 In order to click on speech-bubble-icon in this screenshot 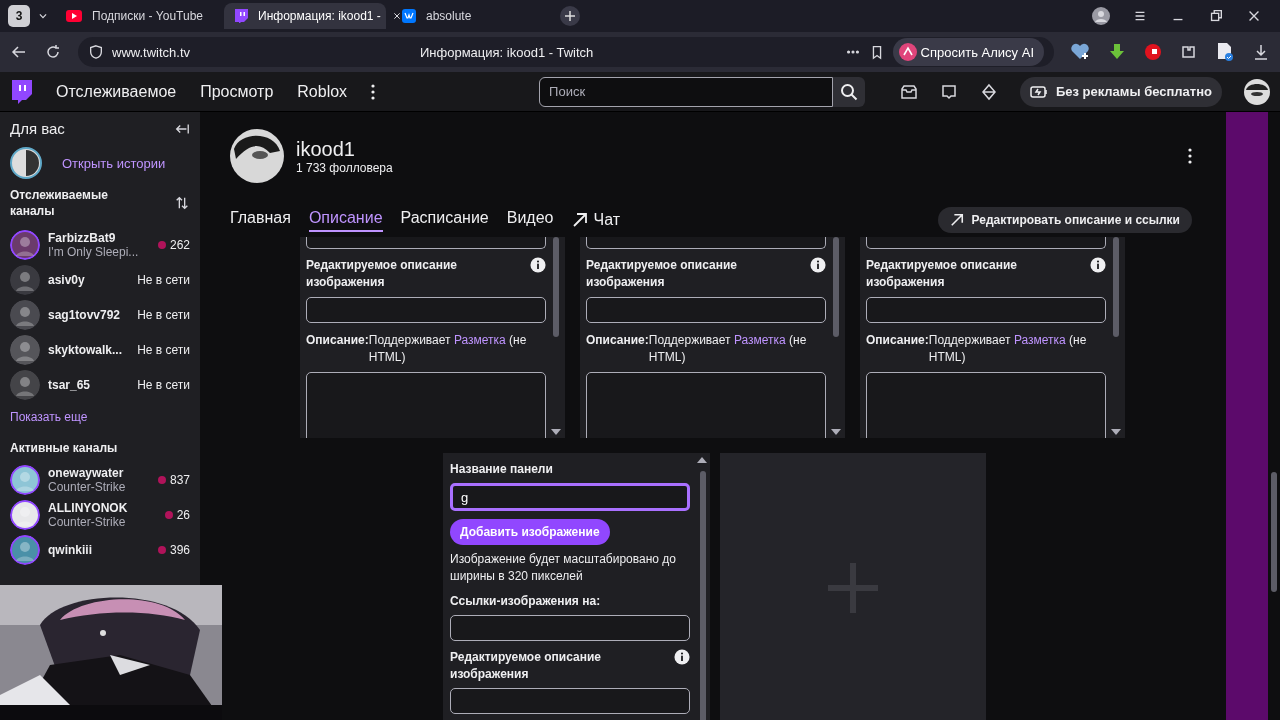, I will do `click(948, 91)`.